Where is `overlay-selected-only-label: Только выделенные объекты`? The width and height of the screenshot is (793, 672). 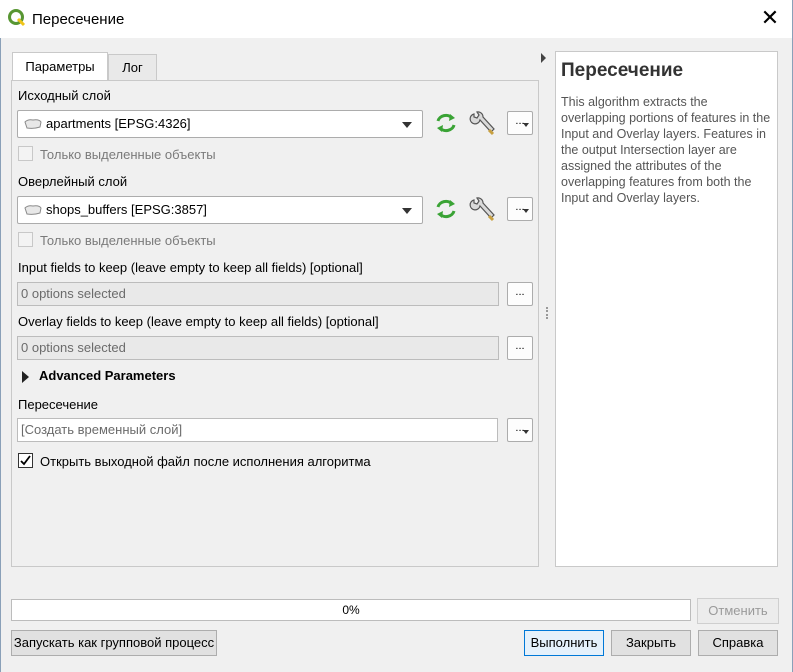 overlay-selected-only-label: Только выделенные объекты is located at coordinates (128, 240).